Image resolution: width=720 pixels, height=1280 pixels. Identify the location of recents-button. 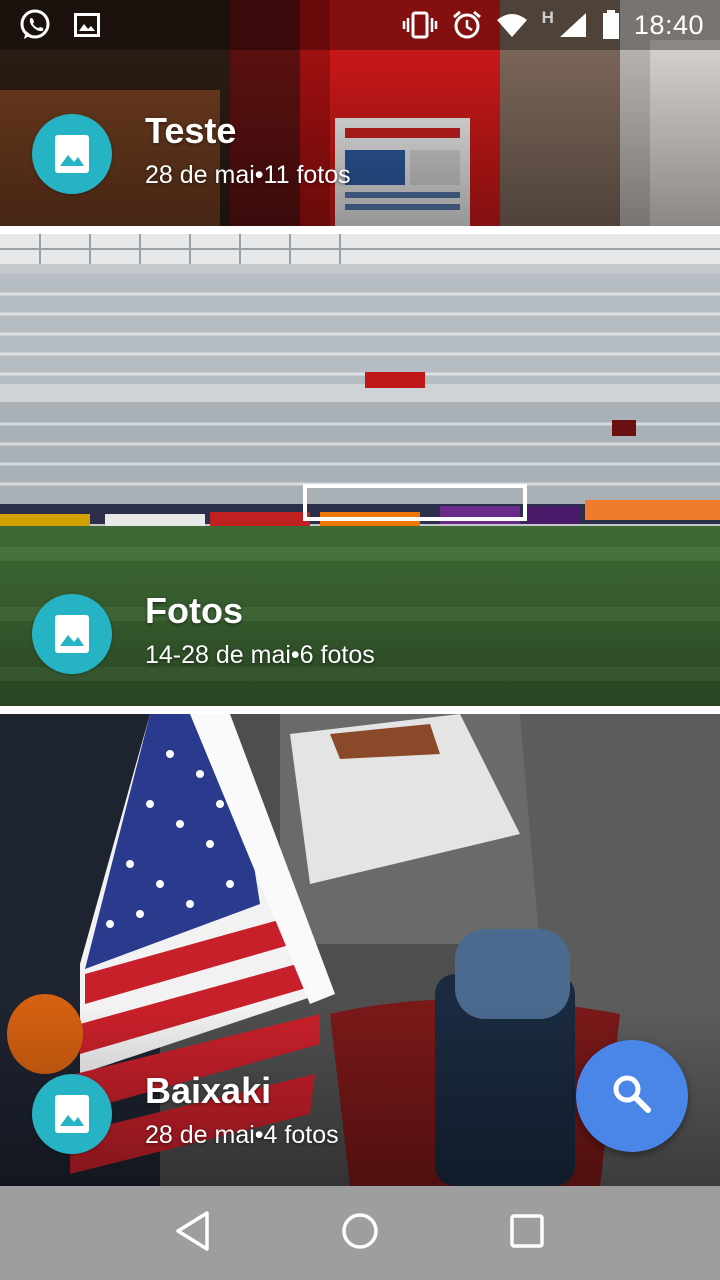
(527, 1233).